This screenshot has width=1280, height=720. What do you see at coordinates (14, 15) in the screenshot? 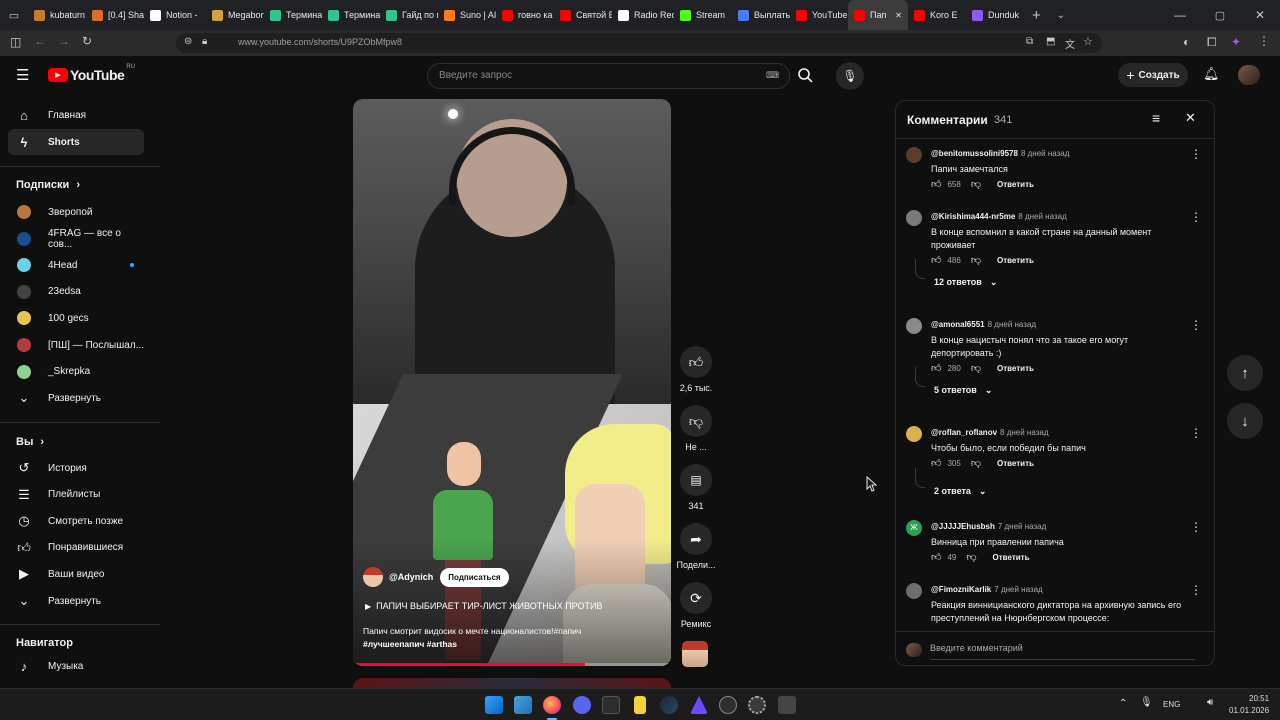
I see `tab-actions-icon: ▭` at bounding box center [14, 15].